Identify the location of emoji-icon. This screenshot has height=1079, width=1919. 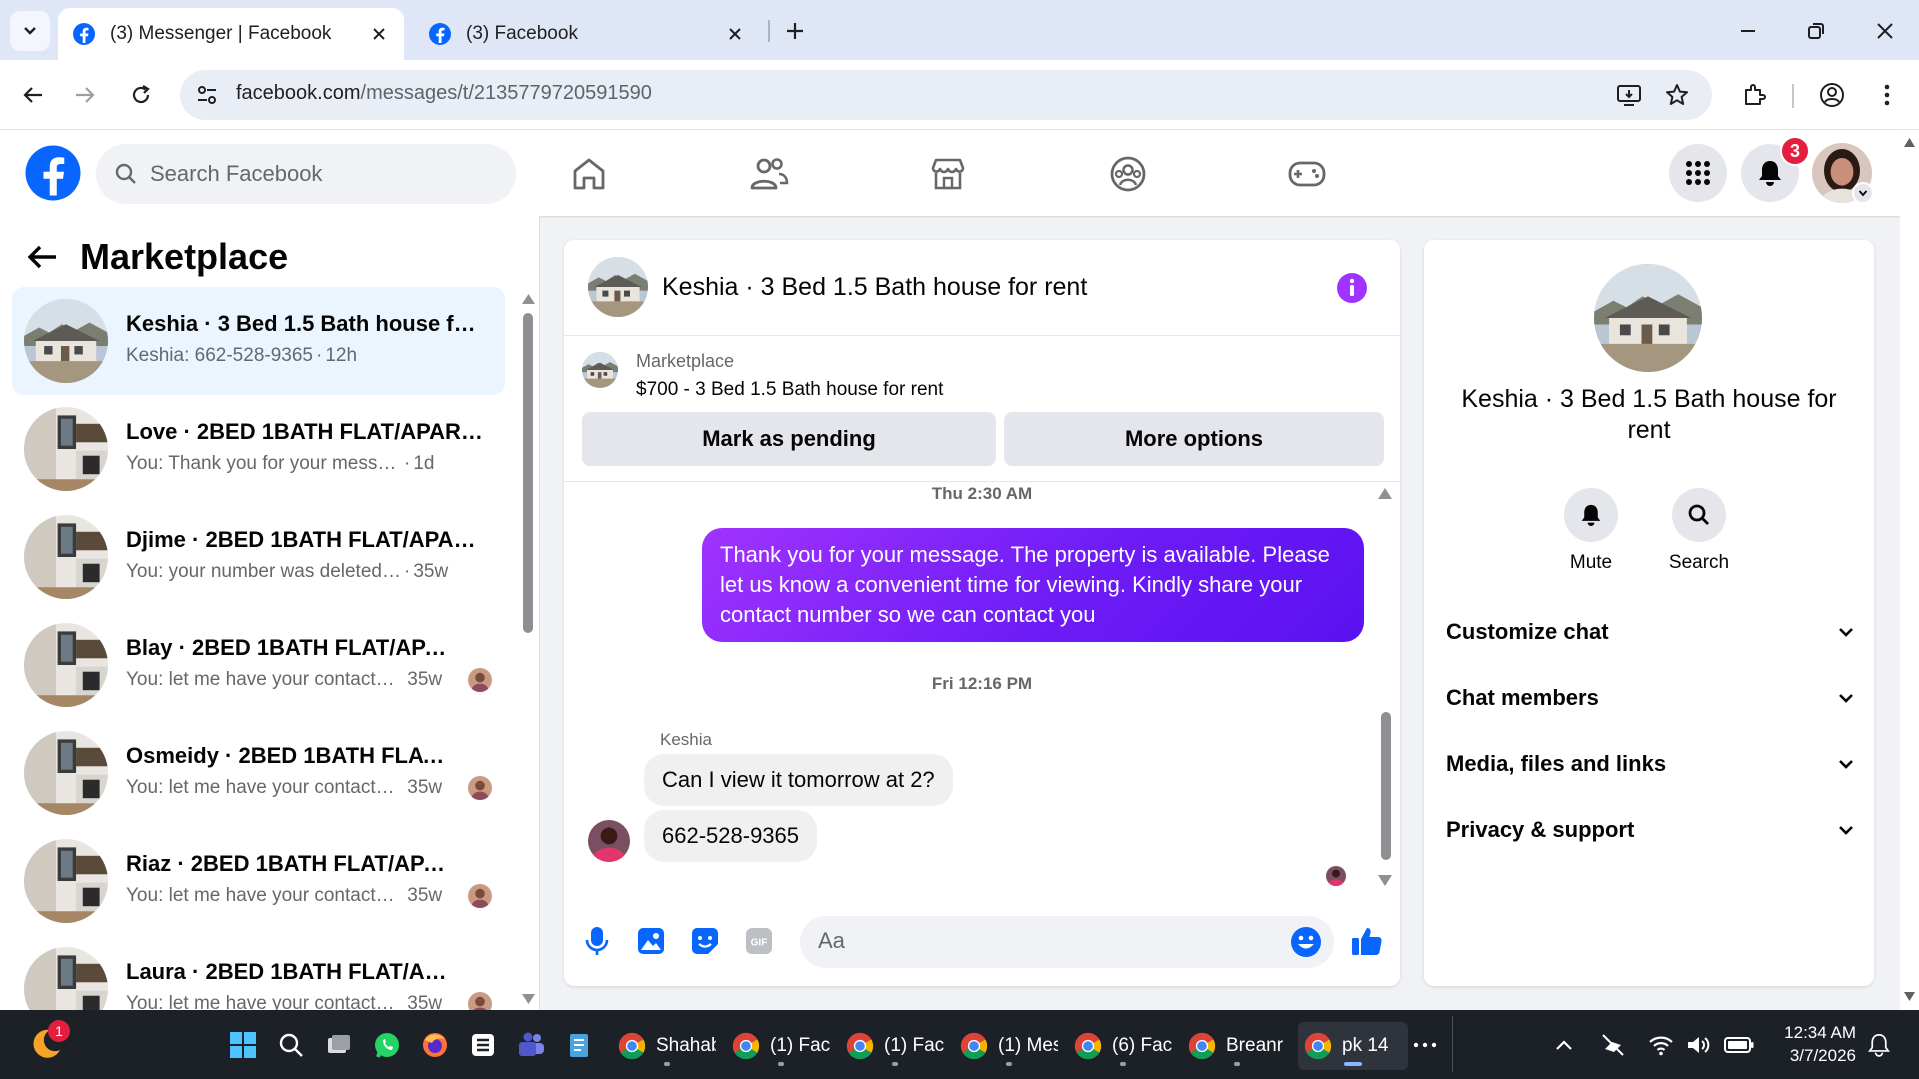
(1306, 942).